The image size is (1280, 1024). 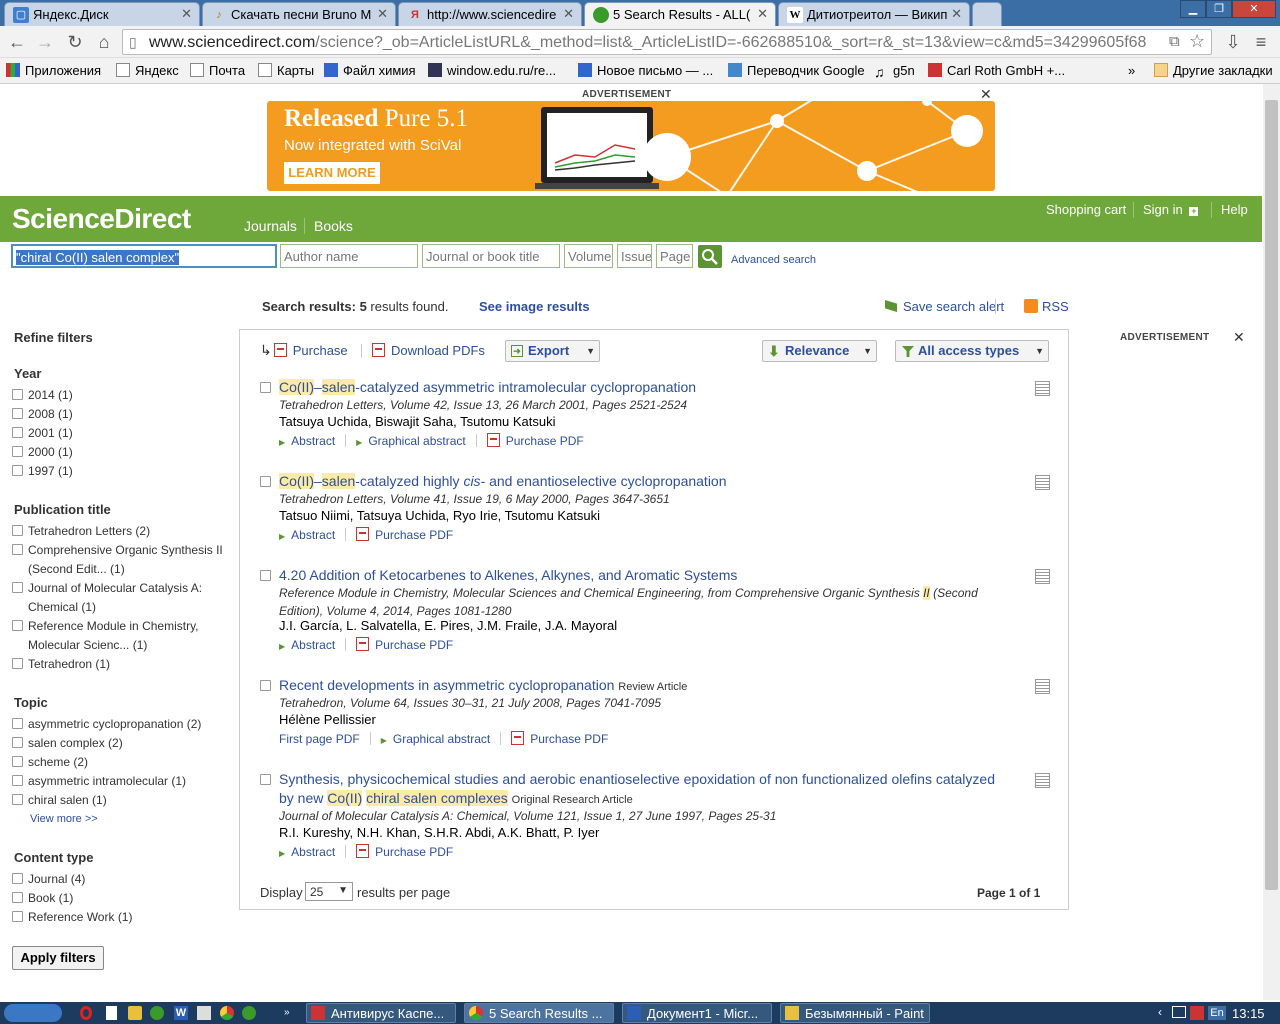 What do you see at coordinates (217, 70) in the screenshot?
I see `bookmark-item: Почта` at bounding box center [217, 70].